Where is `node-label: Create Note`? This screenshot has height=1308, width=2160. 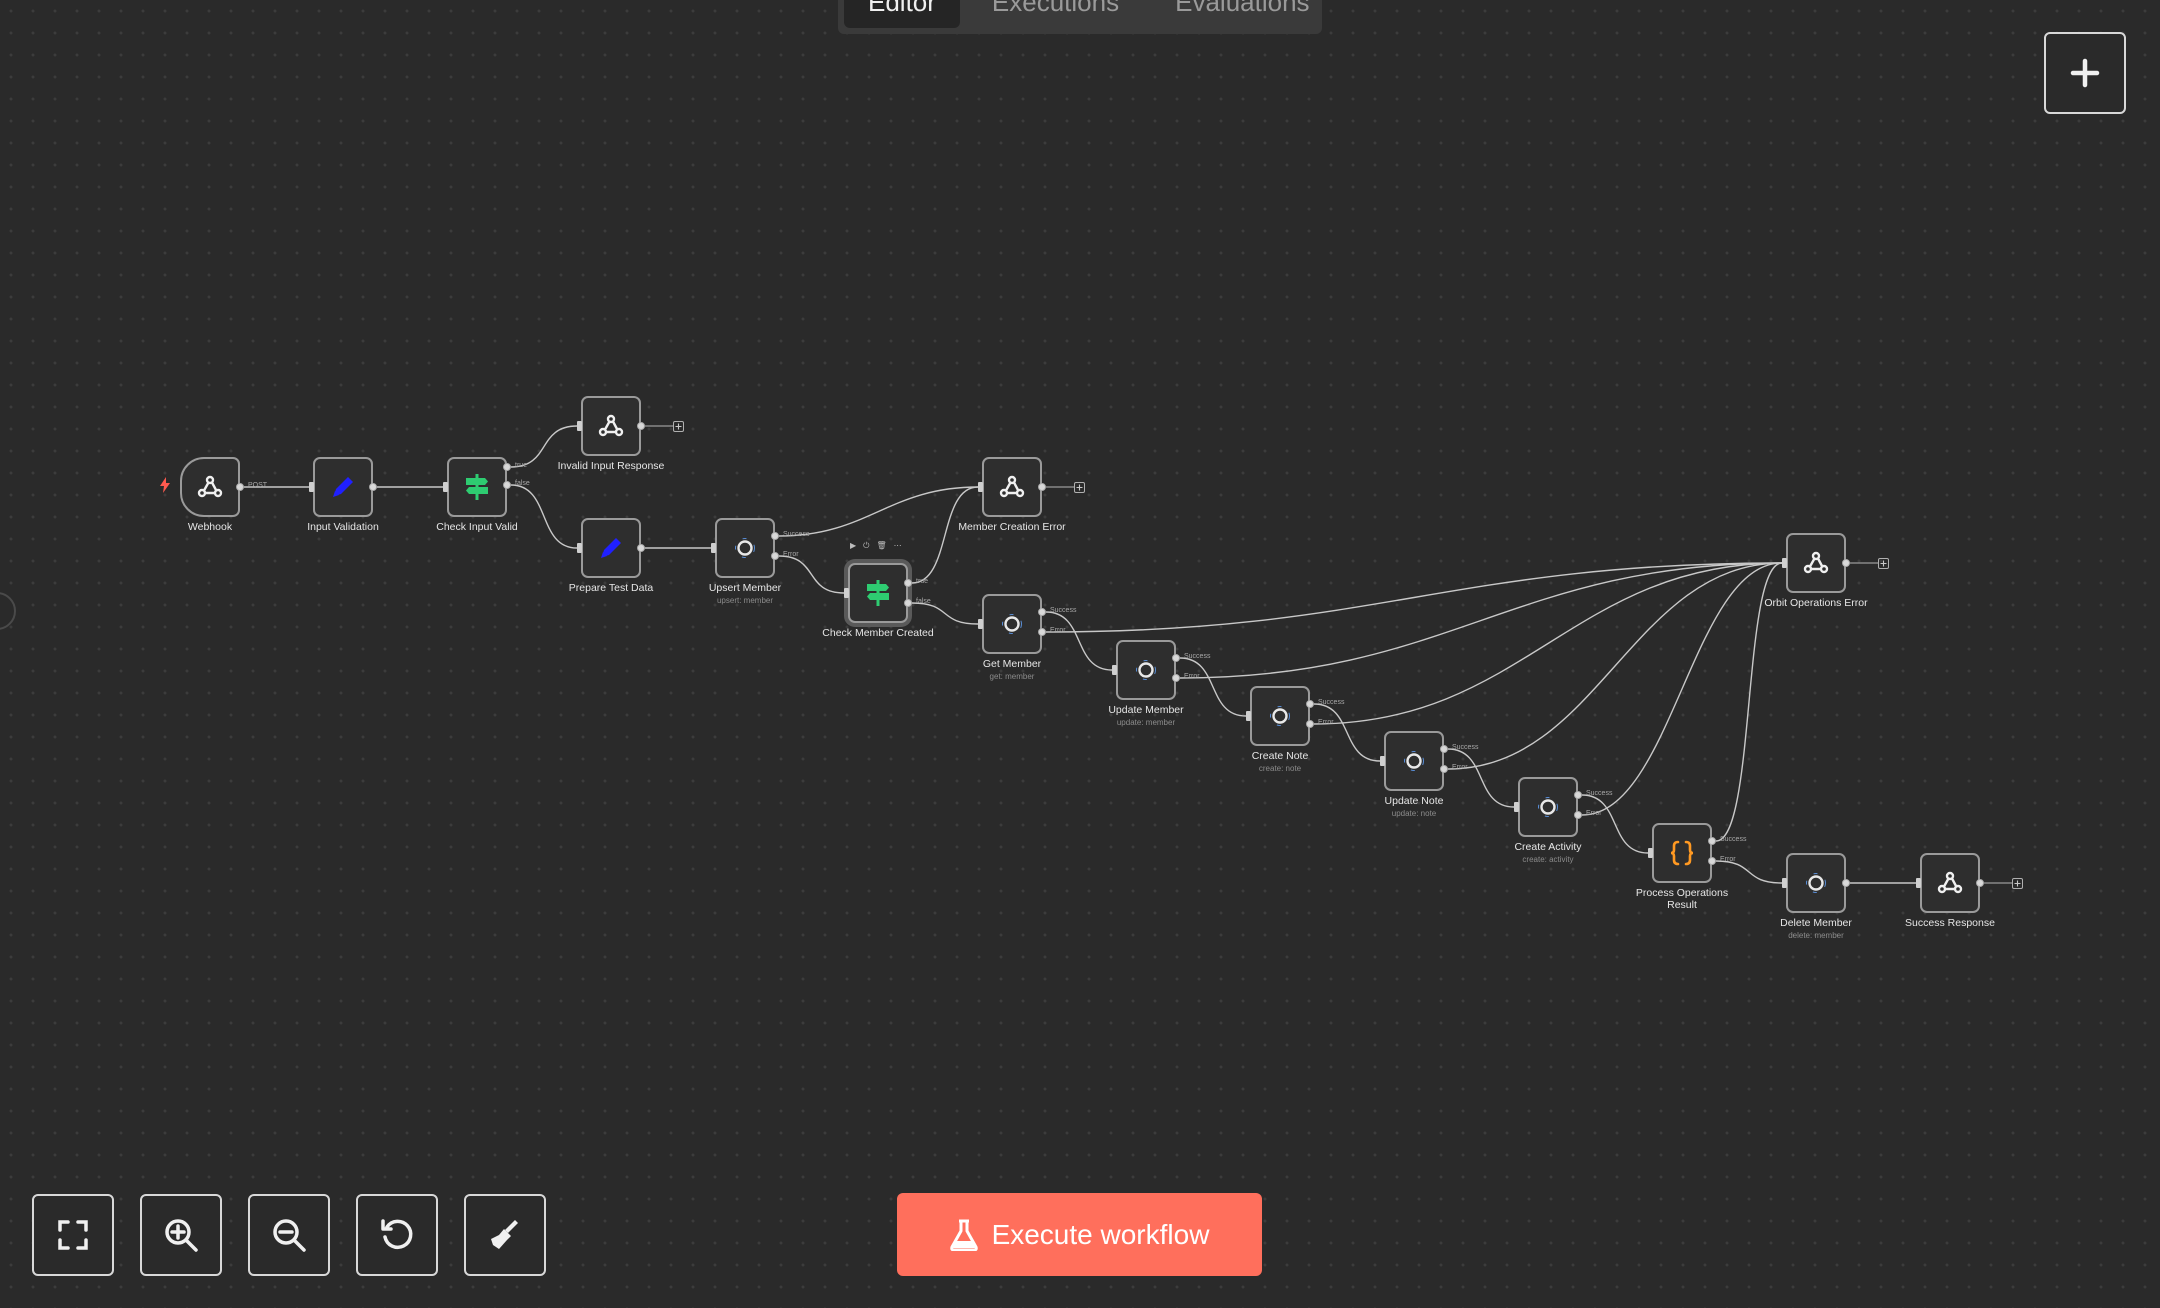 node-label: Create Note is located at coordinates (1280, 756).